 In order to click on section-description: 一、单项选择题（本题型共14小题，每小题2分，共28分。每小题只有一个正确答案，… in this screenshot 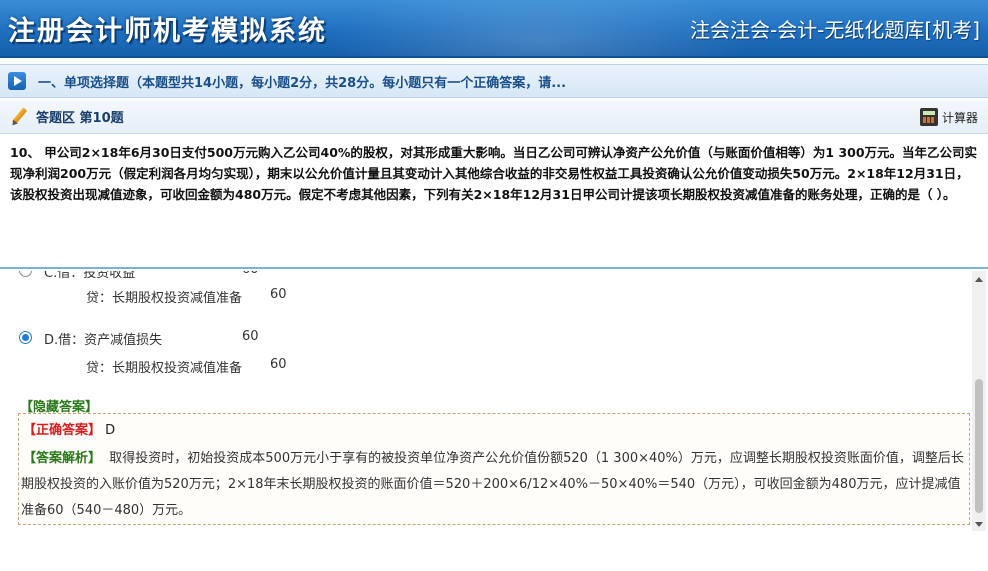, I will do `click(302, 83)`.